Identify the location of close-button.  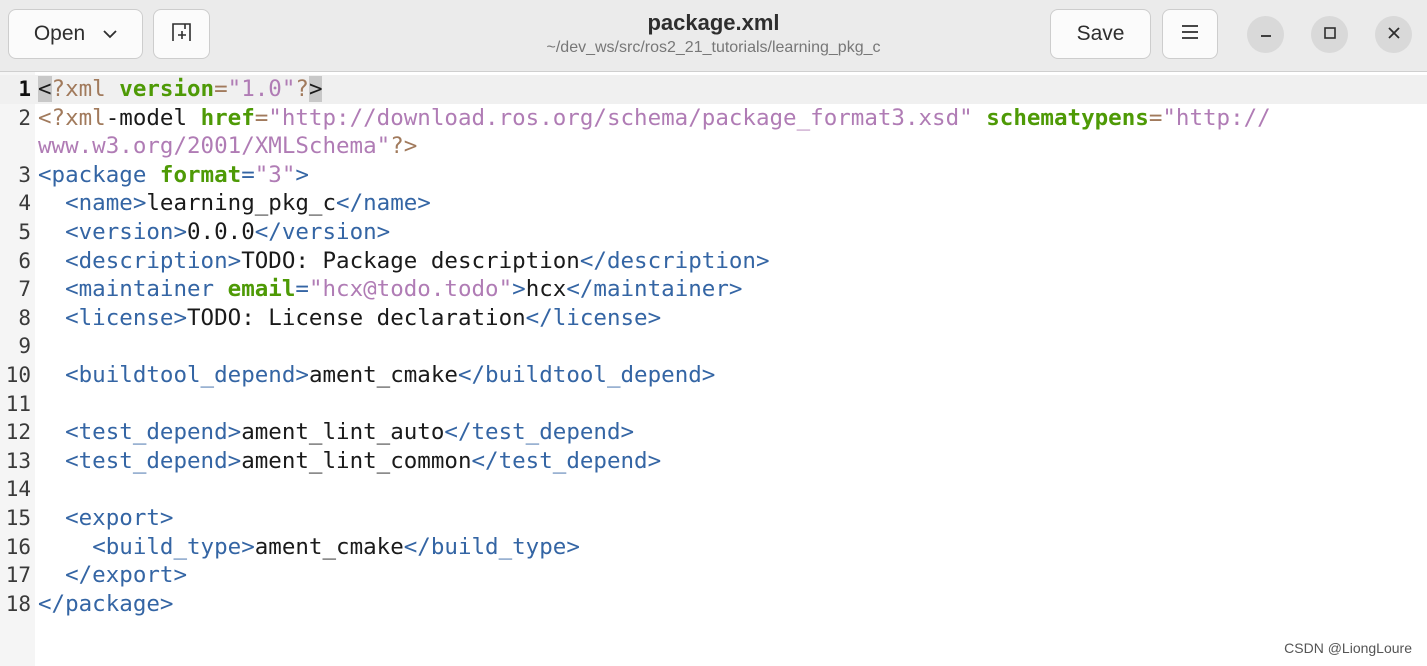
(1393, 34).